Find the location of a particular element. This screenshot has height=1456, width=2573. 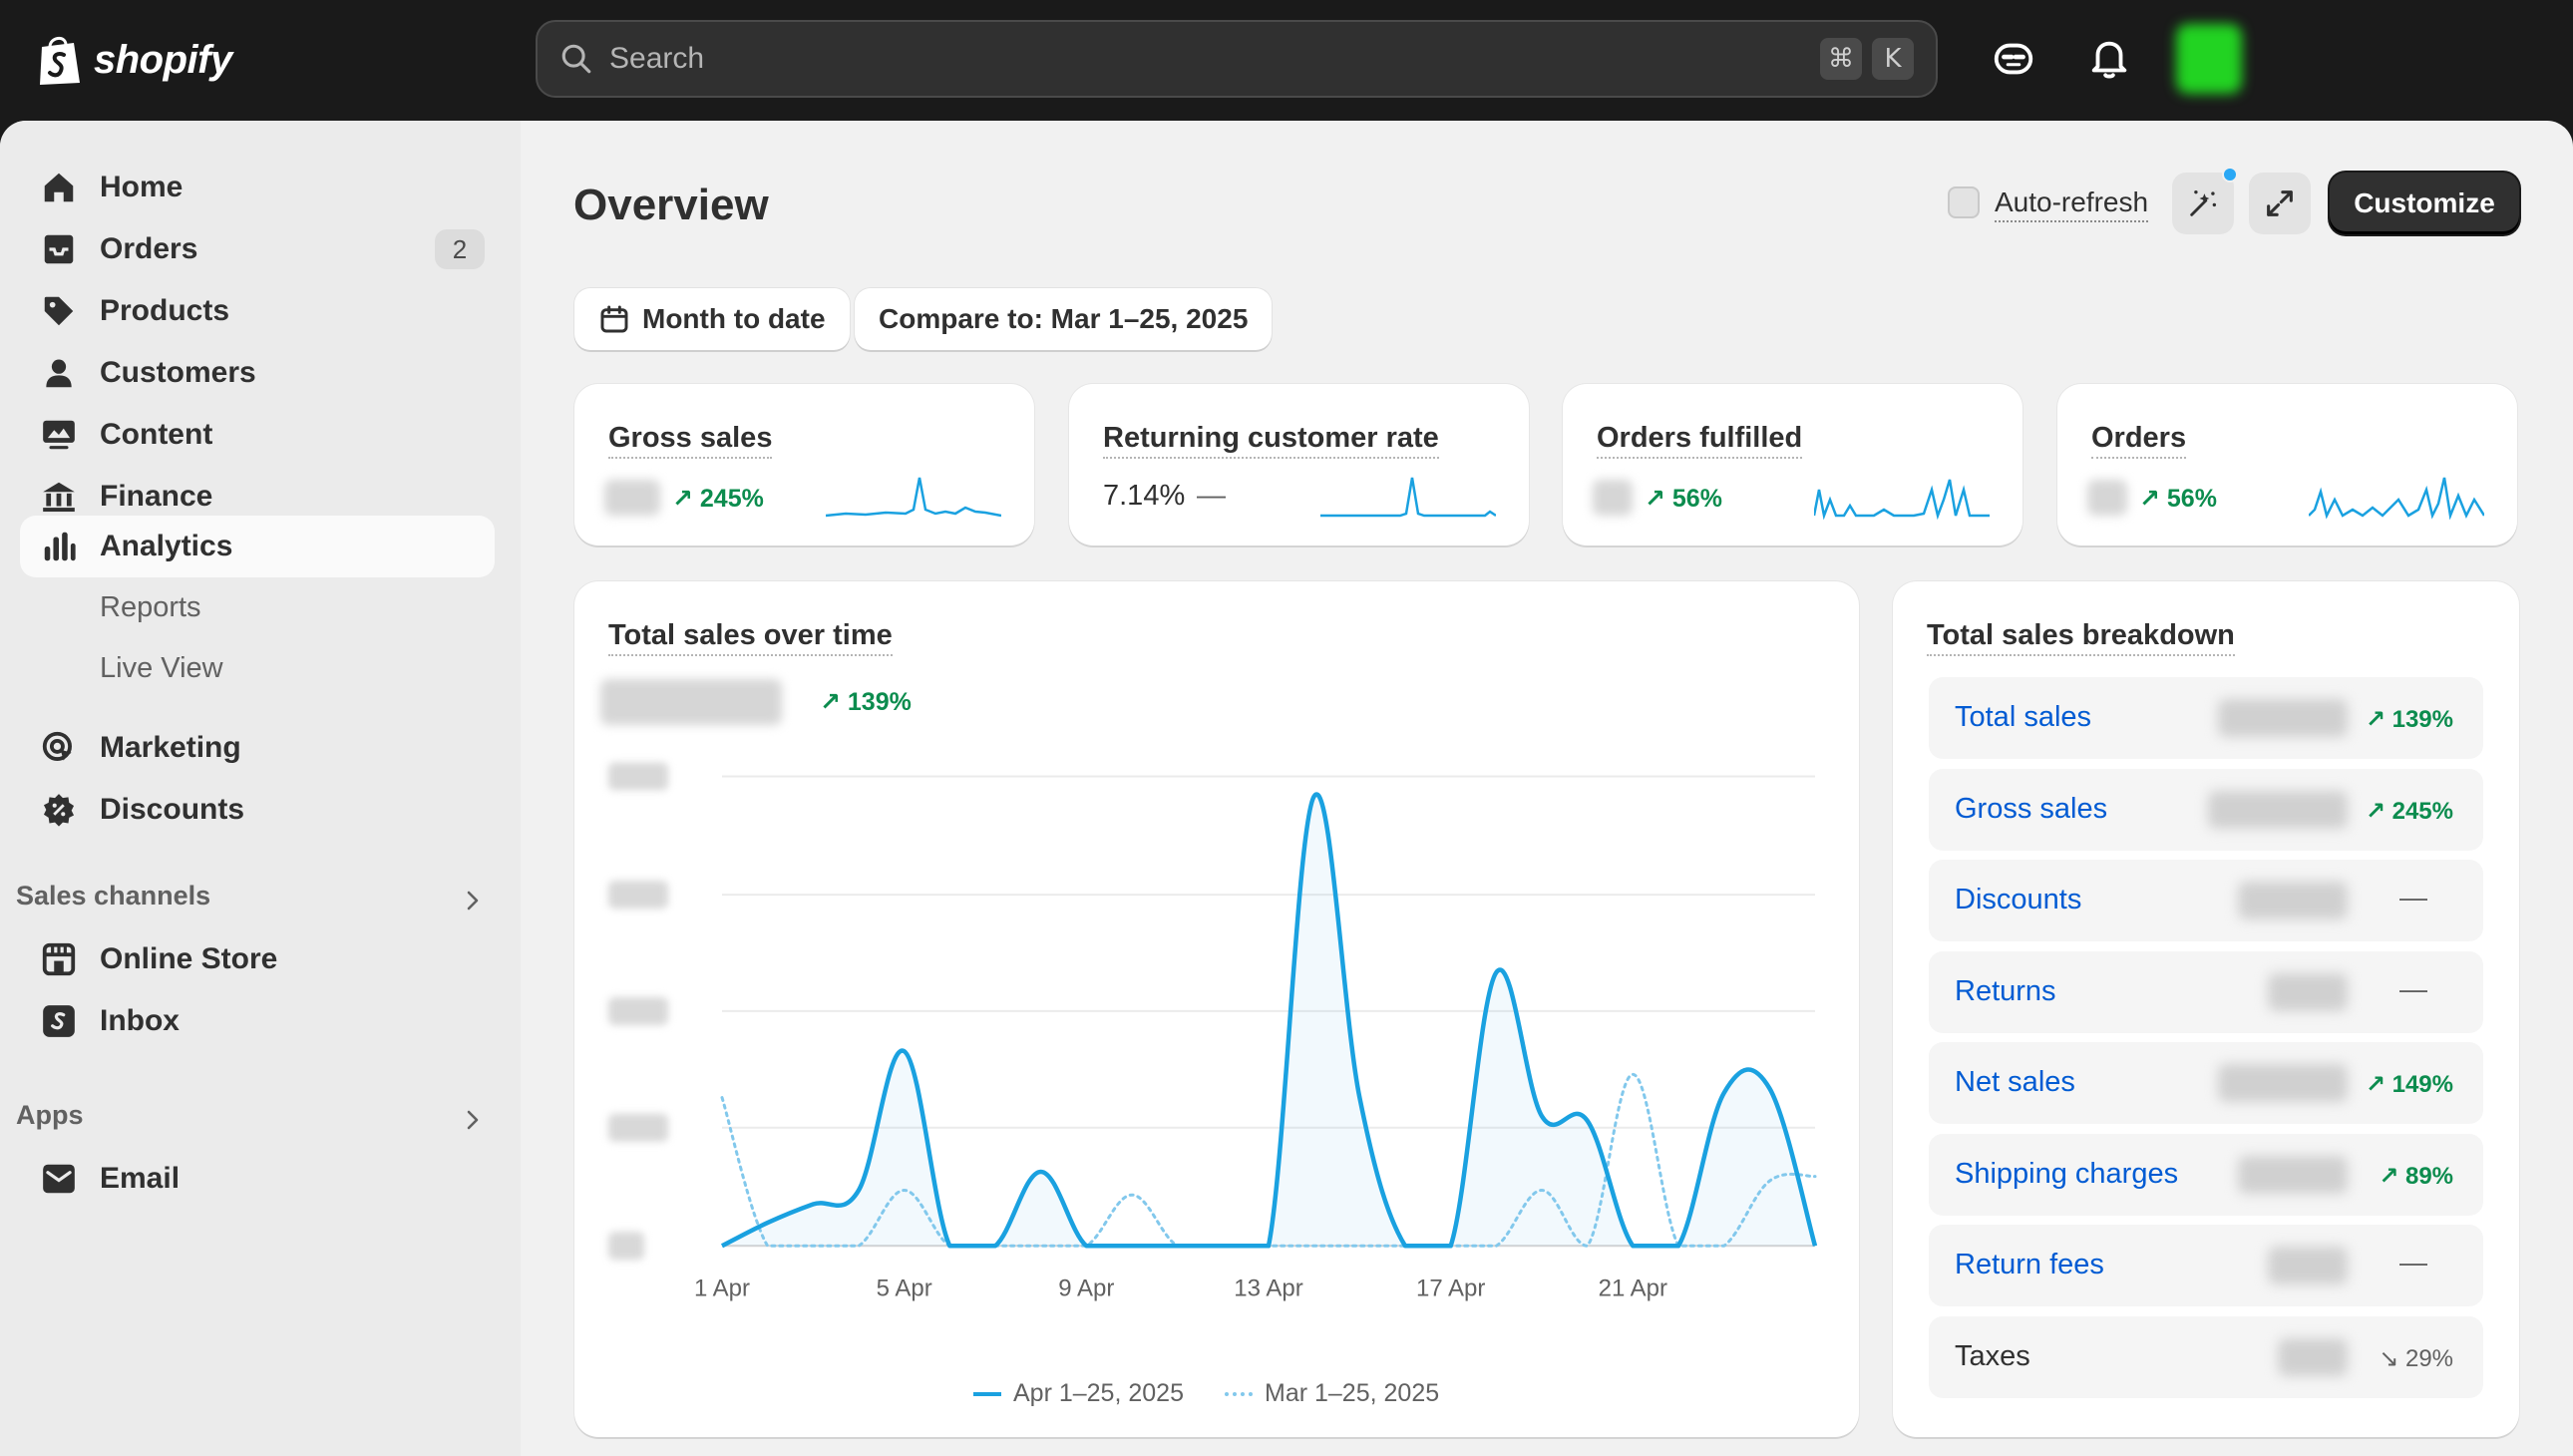

store-name-blurred is located at coordinates (2406, 58).